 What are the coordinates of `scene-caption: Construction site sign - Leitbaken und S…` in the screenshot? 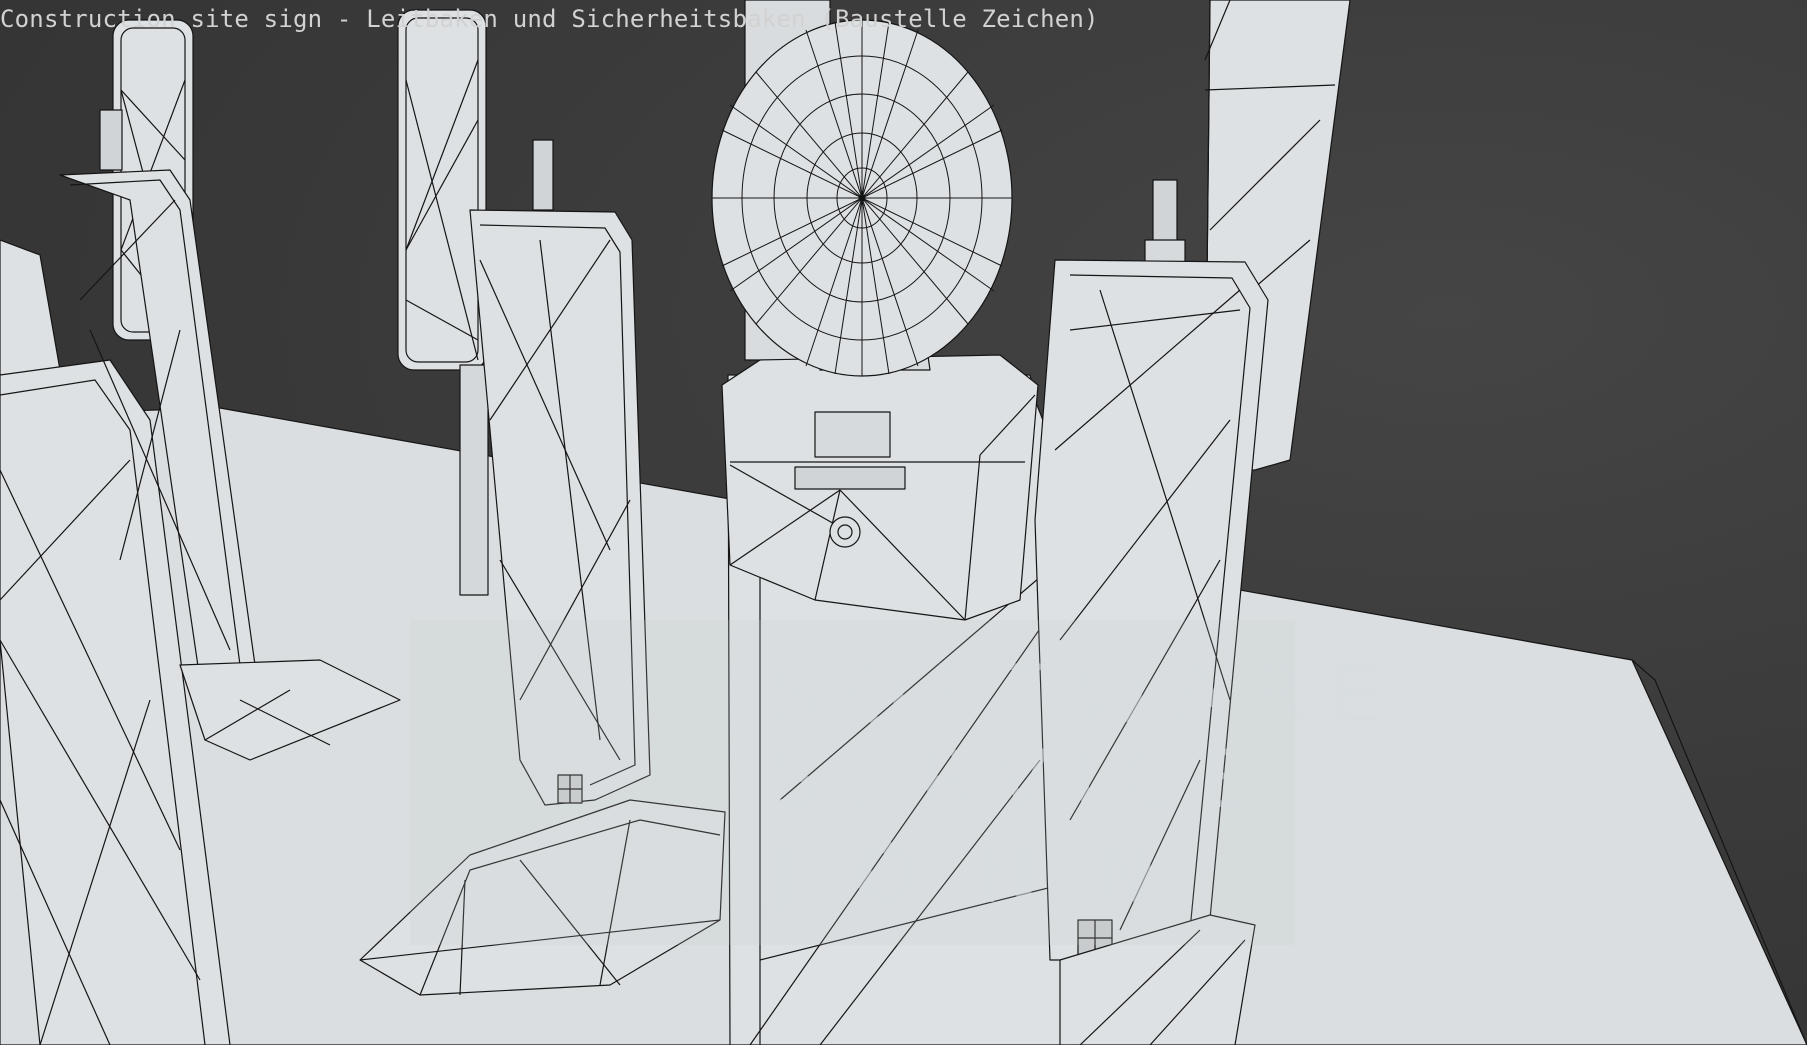 It's located at (549, 19).